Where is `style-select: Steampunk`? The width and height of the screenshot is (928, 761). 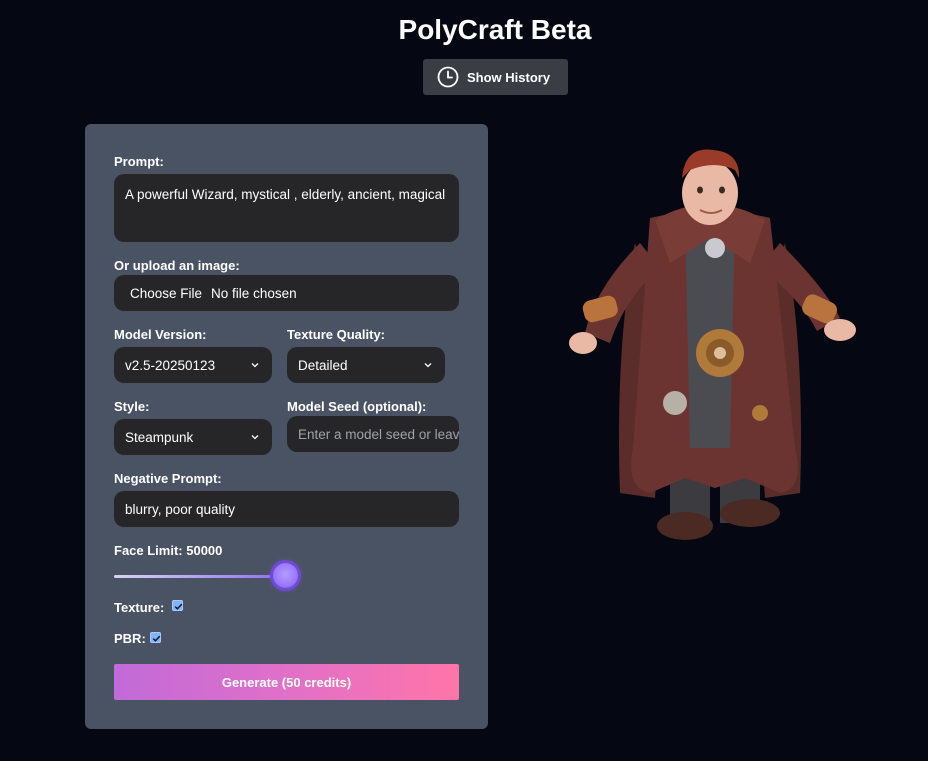 style-select: Steampunk is located at coordinates (193, 437).